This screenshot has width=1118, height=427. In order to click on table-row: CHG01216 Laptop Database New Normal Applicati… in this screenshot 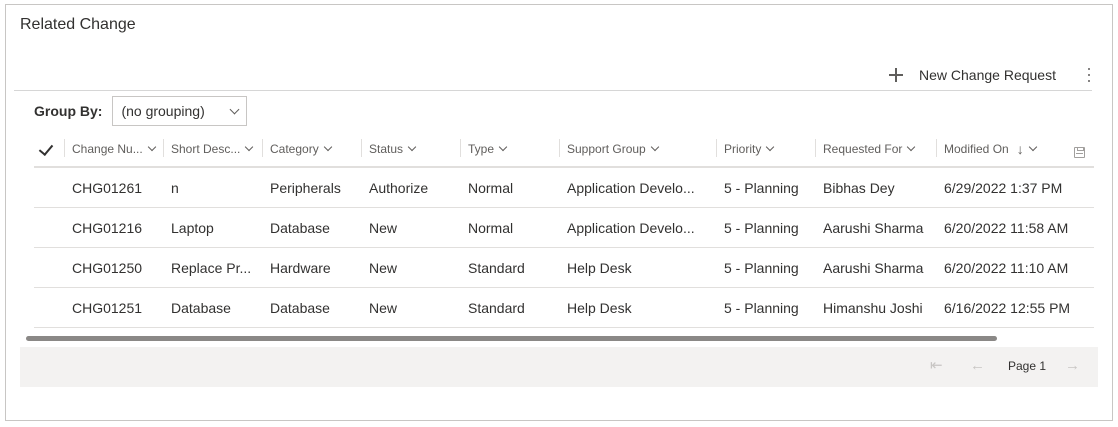, I will do `click(564, 228)`.